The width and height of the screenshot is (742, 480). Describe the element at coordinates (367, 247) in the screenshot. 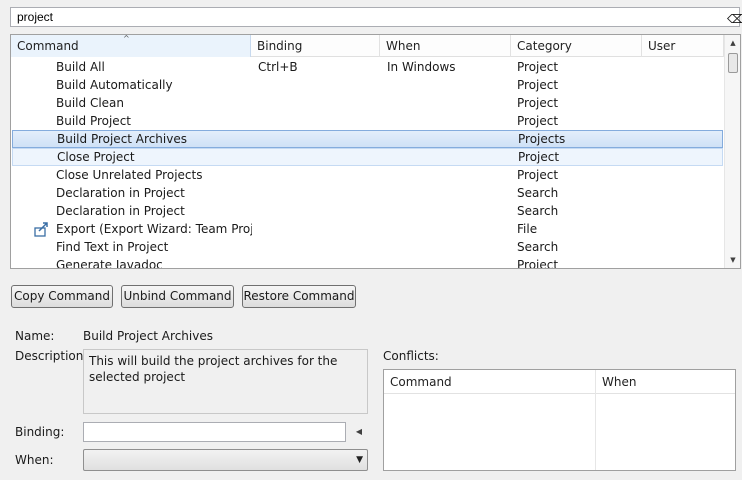

I see `table-row: Find Text in Project Search` at that location.